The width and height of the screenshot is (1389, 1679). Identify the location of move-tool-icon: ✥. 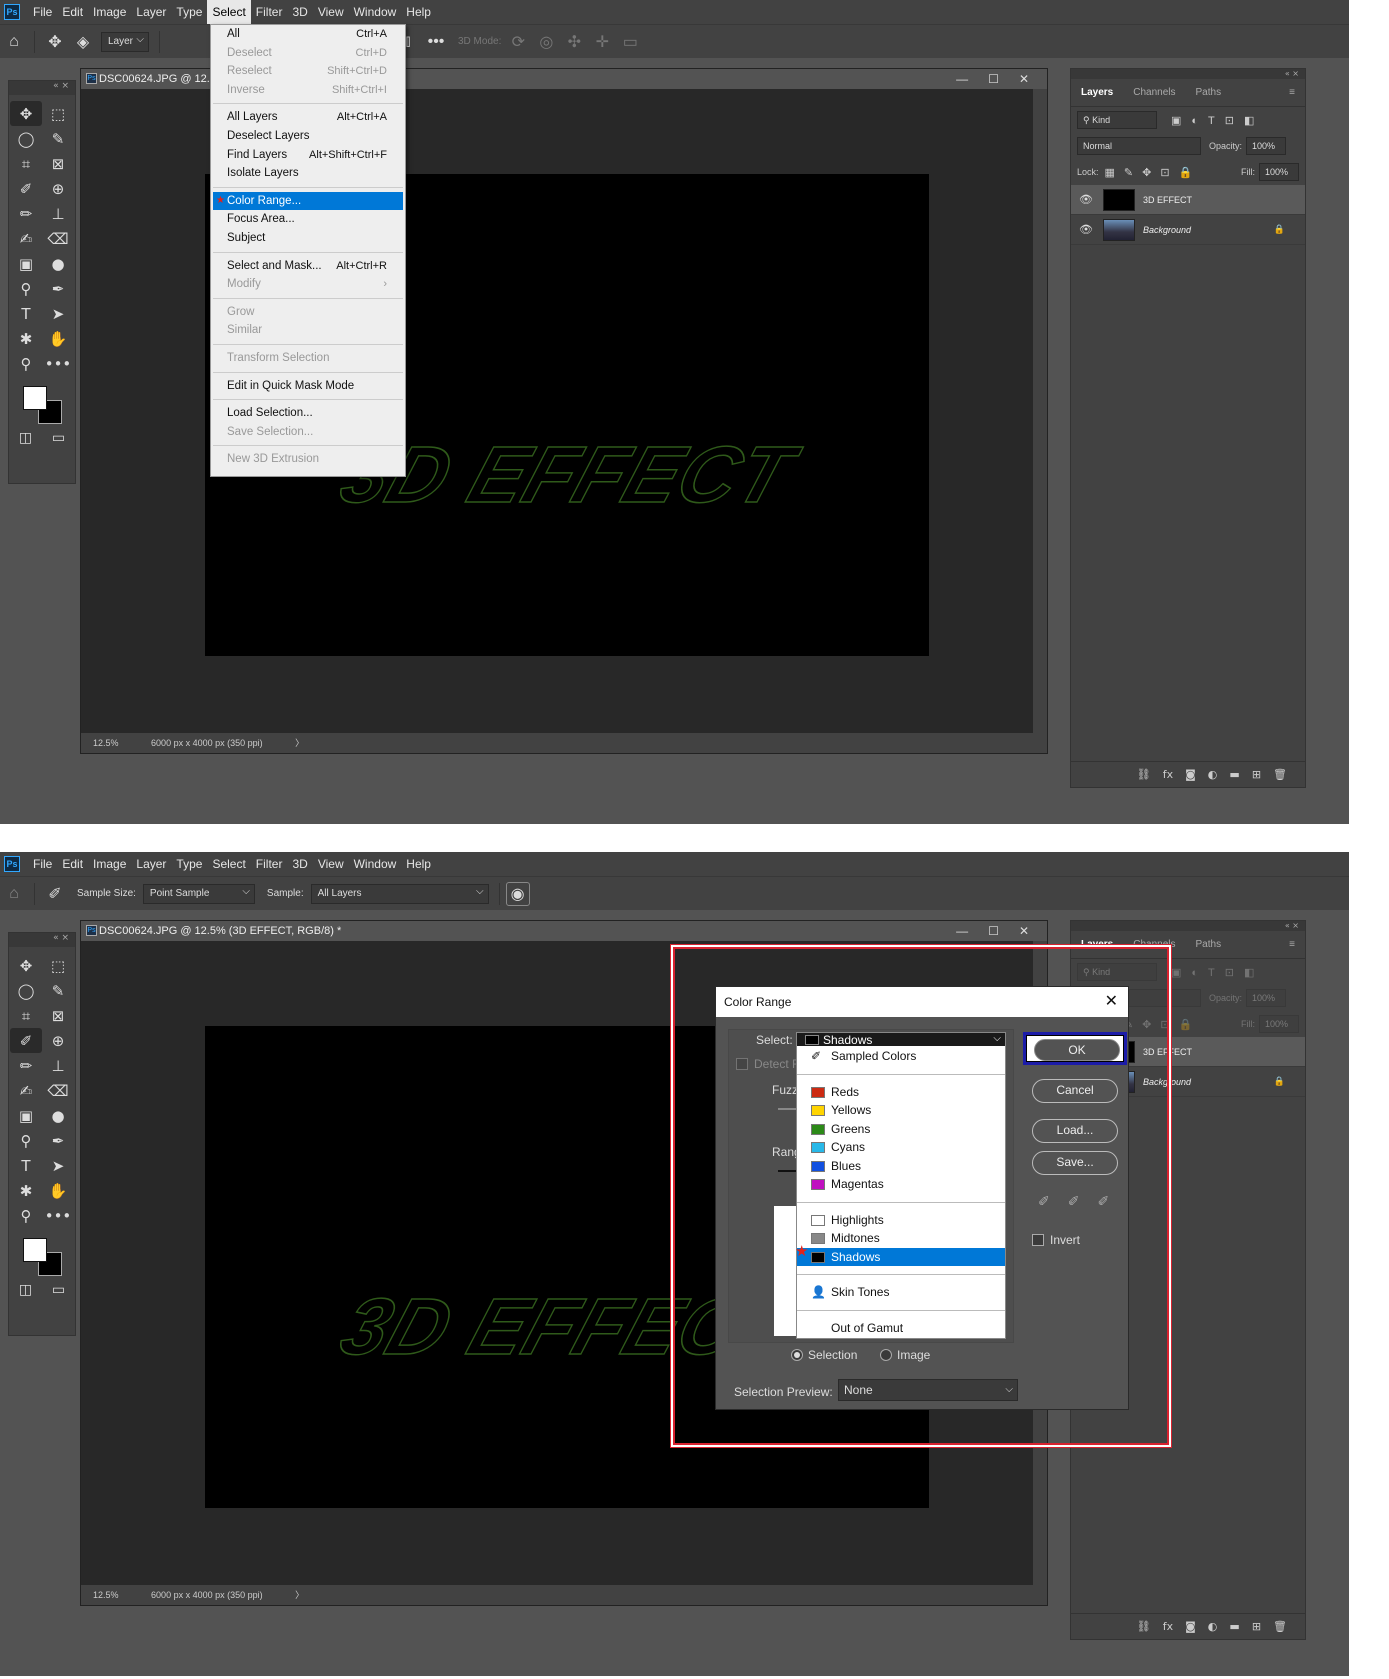
(55, 42).